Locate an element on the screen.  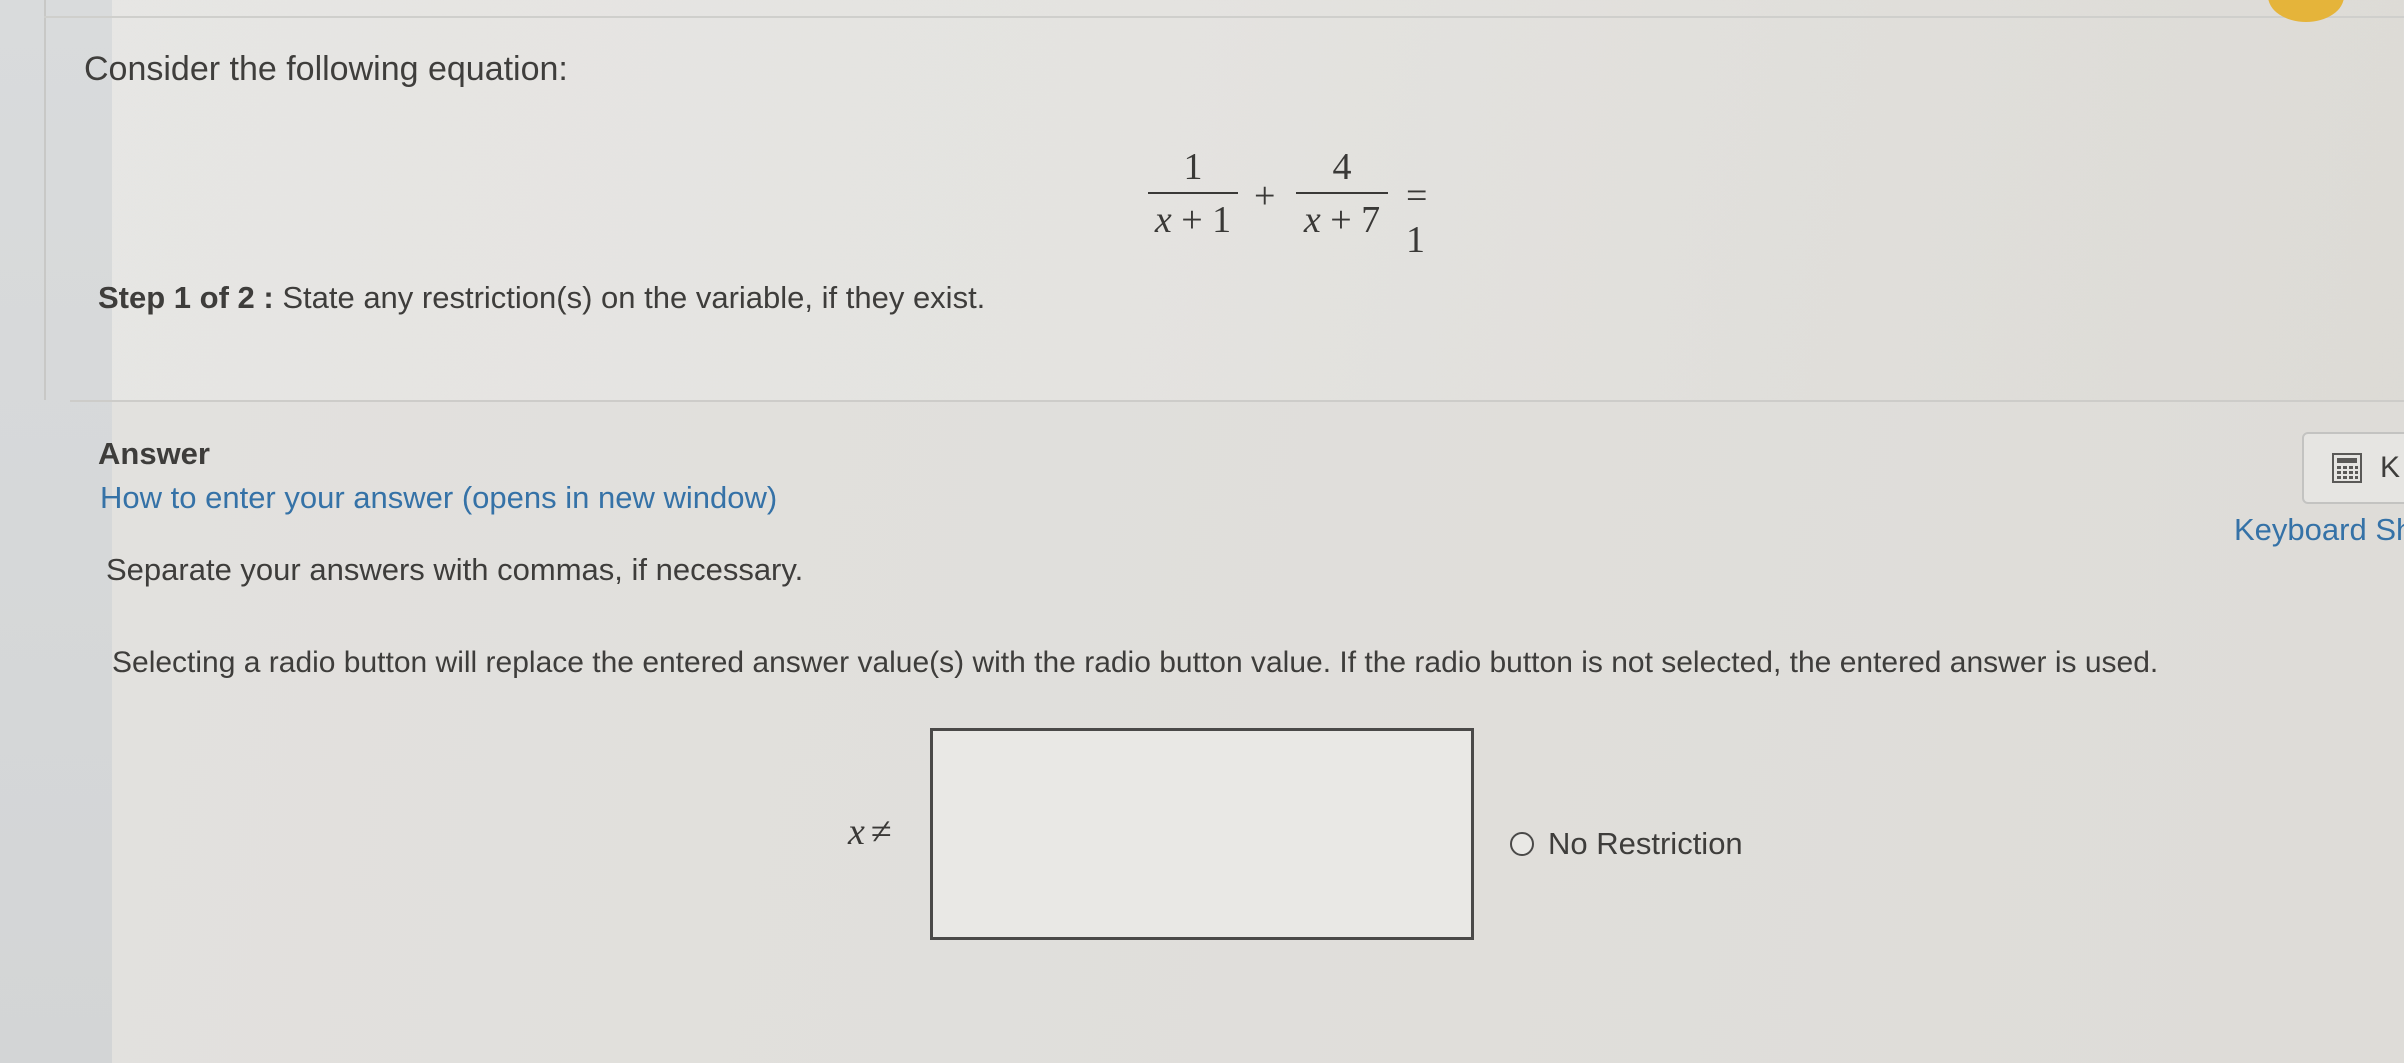
denominator-rest: + 7 is located at coordinates (1350, 220).